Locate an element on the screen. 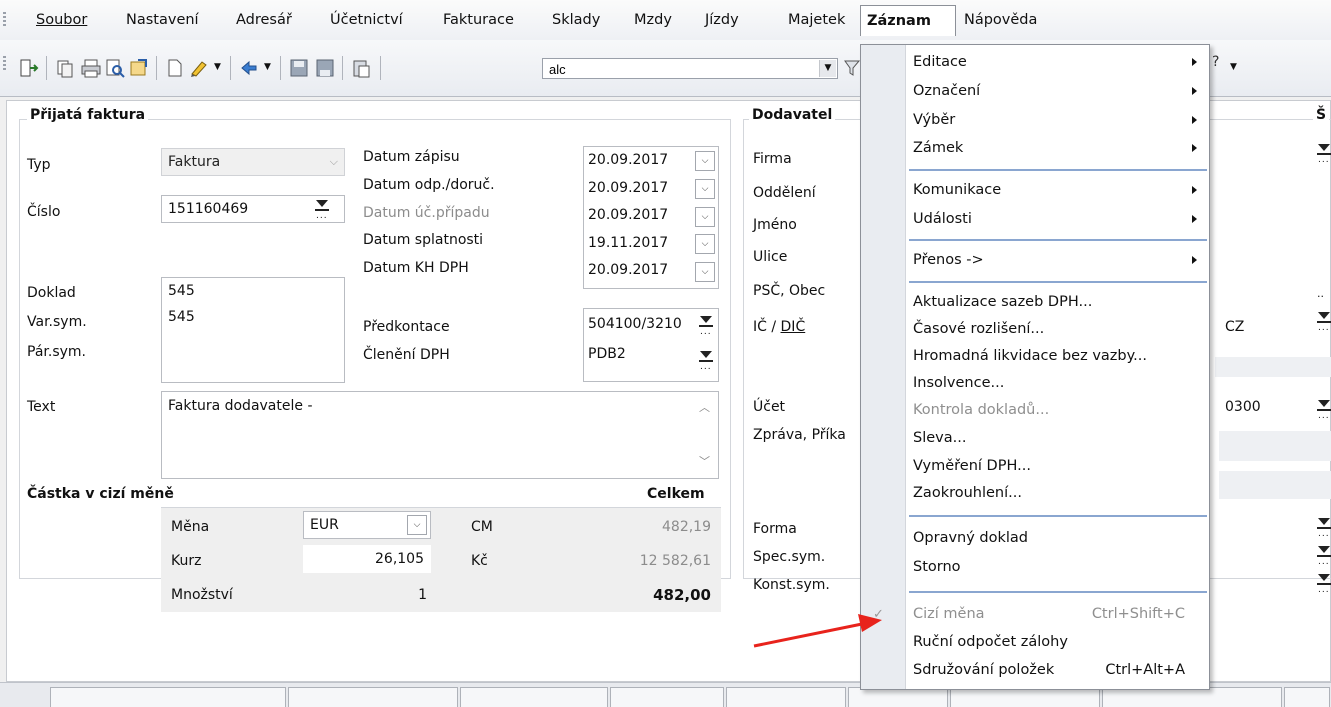  menu-sklady: Sklady is located at coordinates (576, 20).